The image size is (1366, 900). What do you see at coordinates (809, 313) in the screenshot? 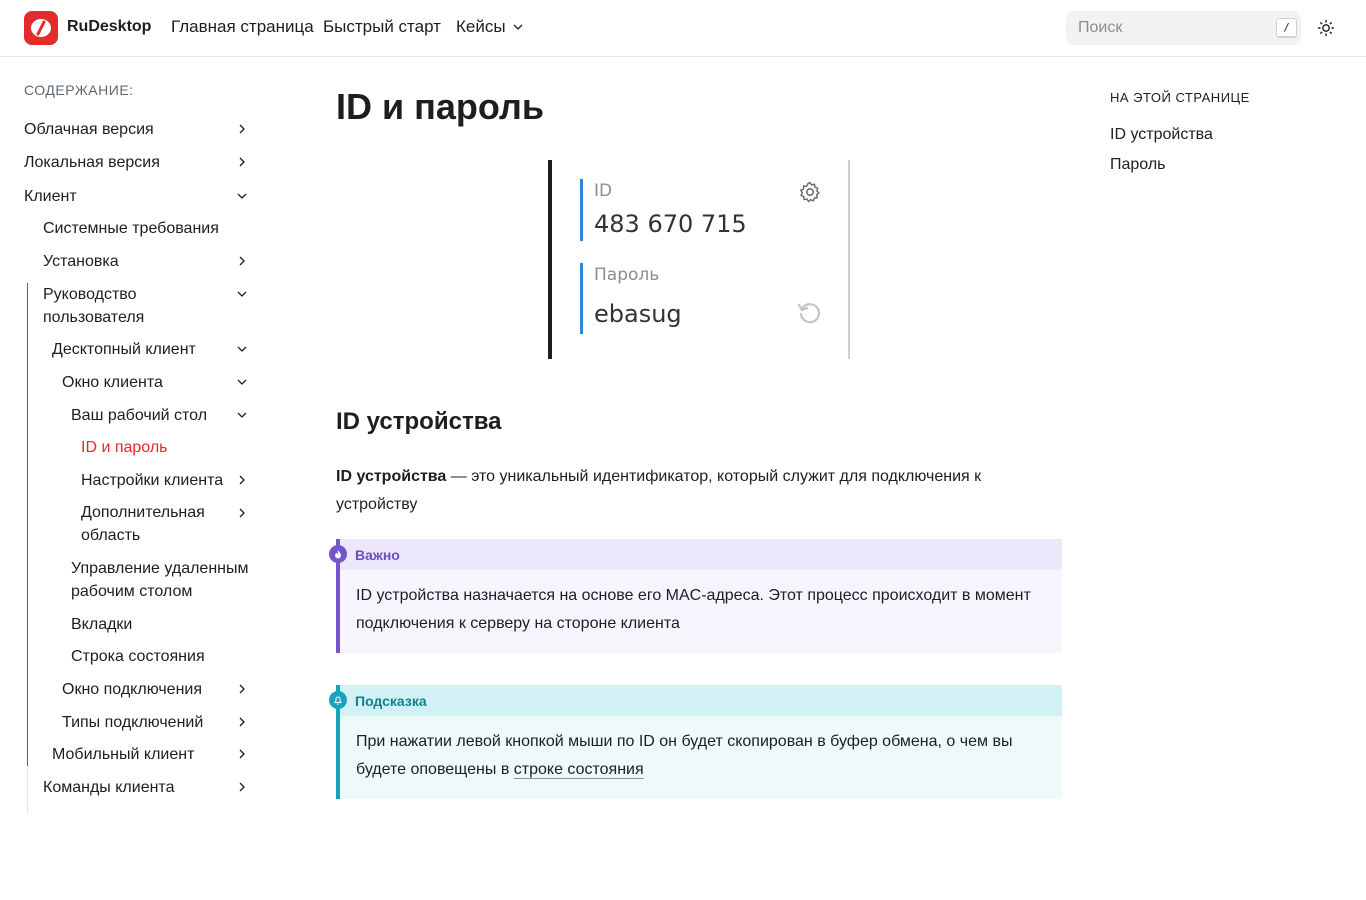
I see `refresh-icon` at bounding box center [809, 313].